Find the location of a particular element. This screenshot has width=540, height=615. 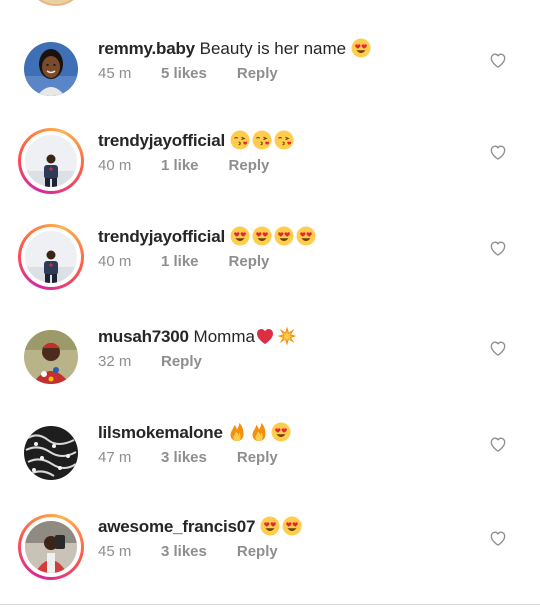

comment-username: lilsmokemalone is located at coordinates (160, 432).